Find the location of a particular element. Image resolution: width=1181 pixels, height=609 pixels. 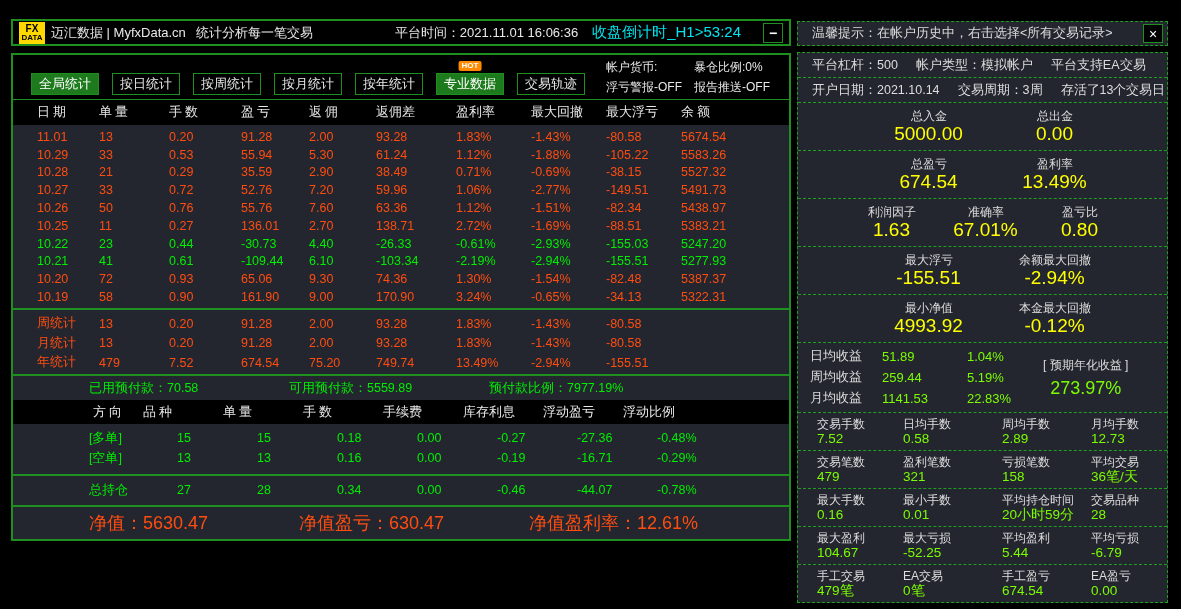

table-cell-text: -0.69% is located at coordinates (551, 172).